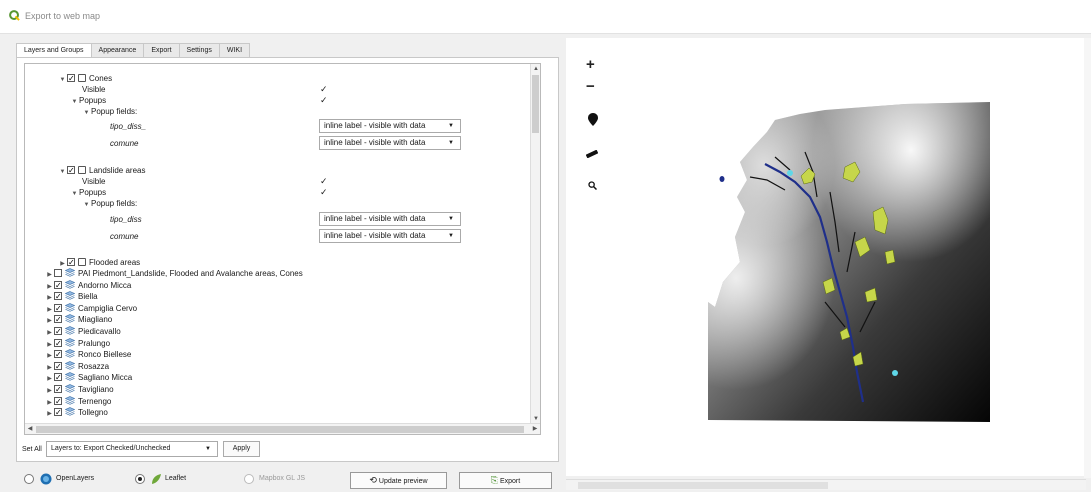 The width and height of the screenshot is (1091, 492). Describe the element at coordinates (95, 401) in the screenshot. I see `group-name: Ternengo` at that location.